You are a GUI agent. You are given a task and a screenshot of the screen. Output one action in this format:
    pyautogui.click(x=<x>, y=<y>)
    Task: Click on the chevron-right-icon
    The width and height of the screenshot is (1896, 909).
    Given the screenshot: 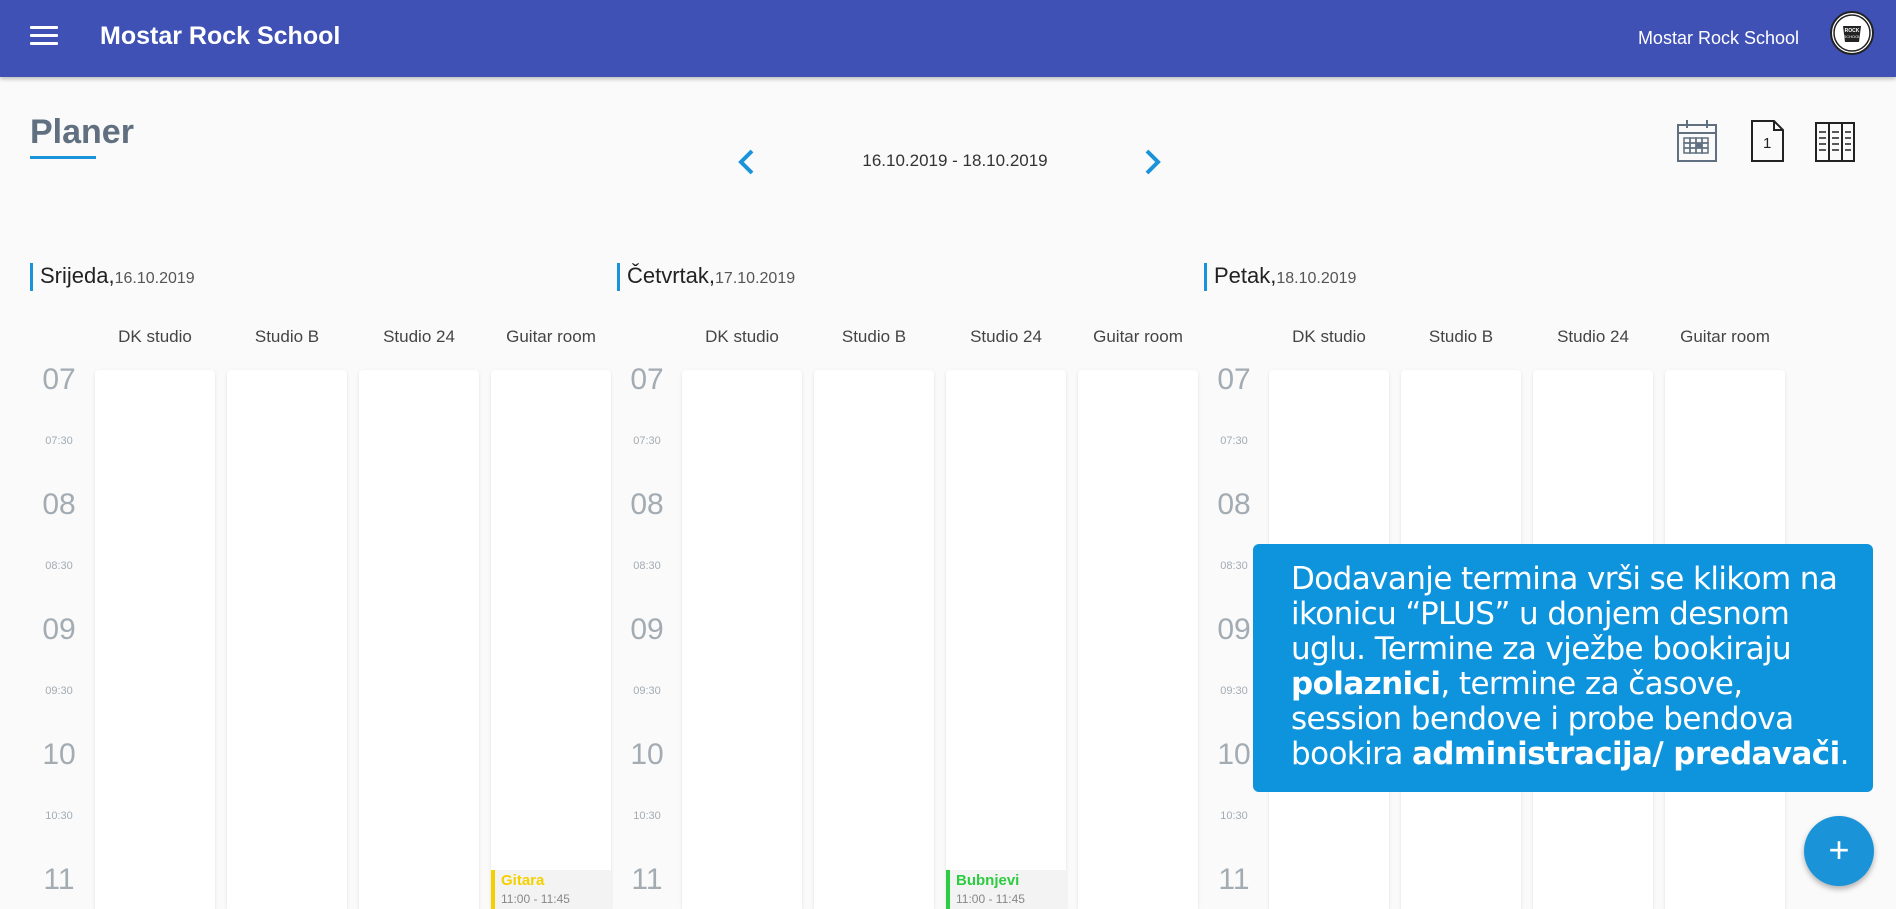 What is the action you would take?
    pyautogui.click(x=1153, y=162)
    